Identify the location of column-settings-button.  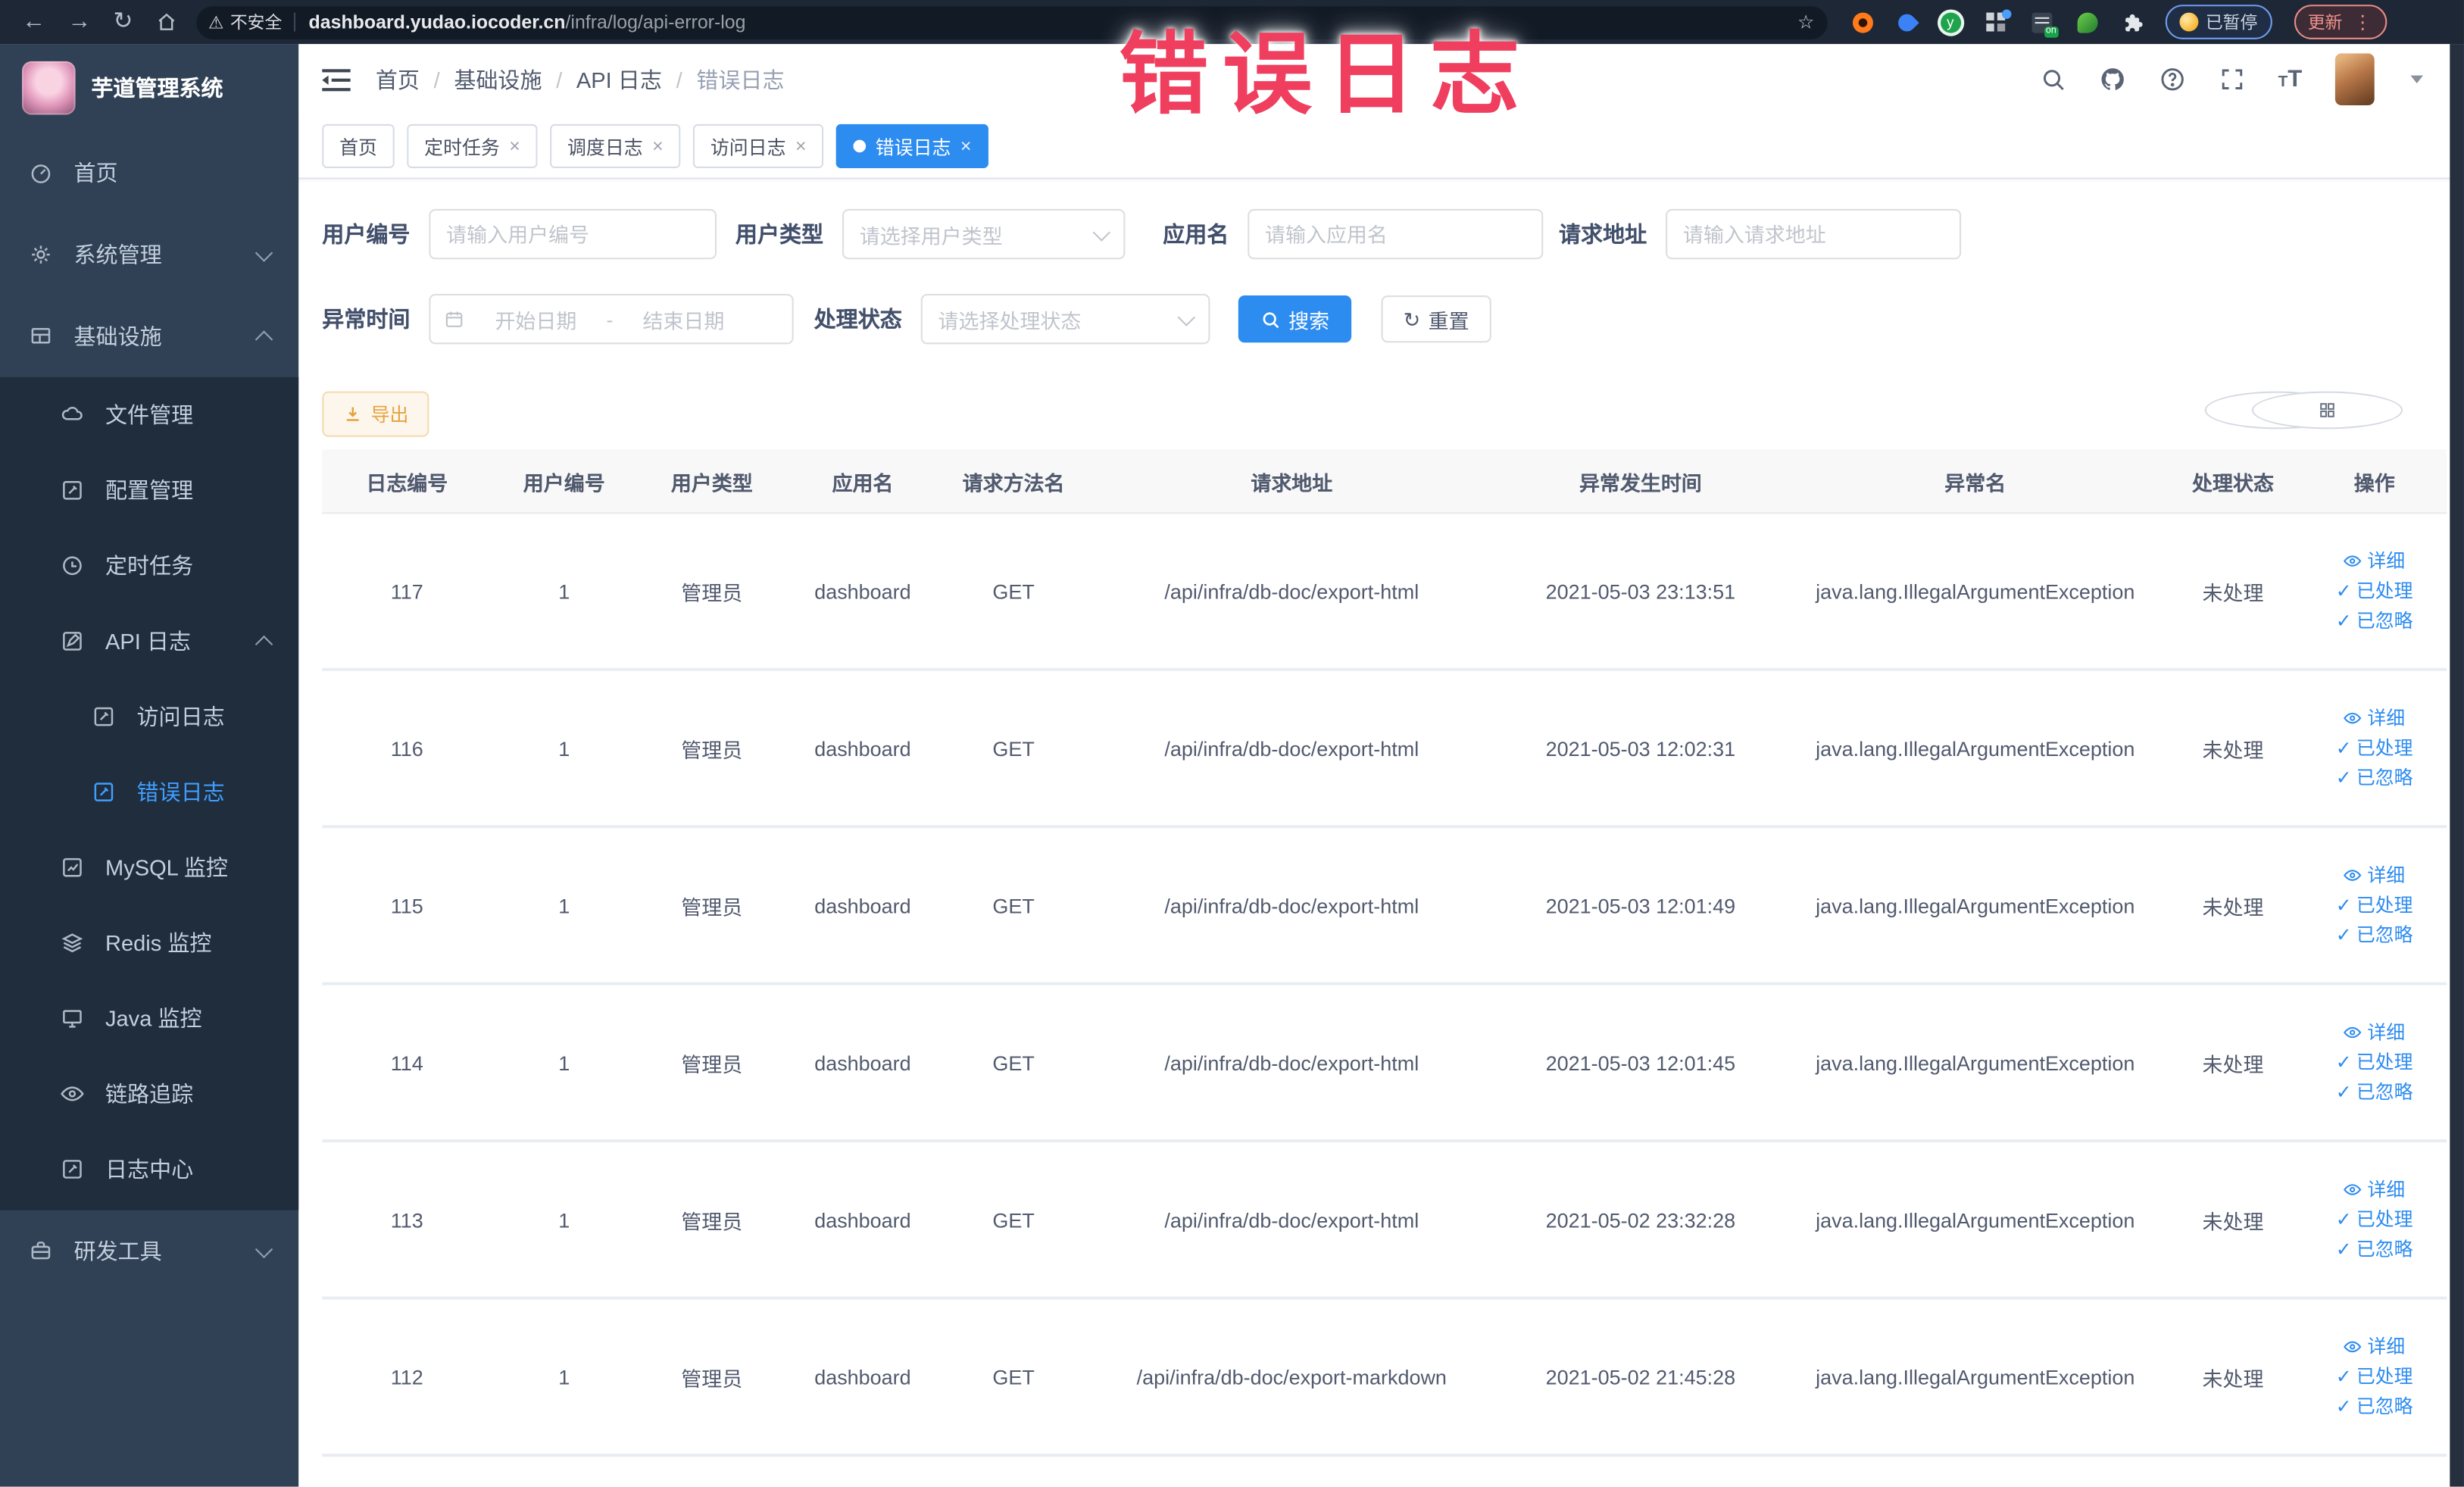
(2327, 410).